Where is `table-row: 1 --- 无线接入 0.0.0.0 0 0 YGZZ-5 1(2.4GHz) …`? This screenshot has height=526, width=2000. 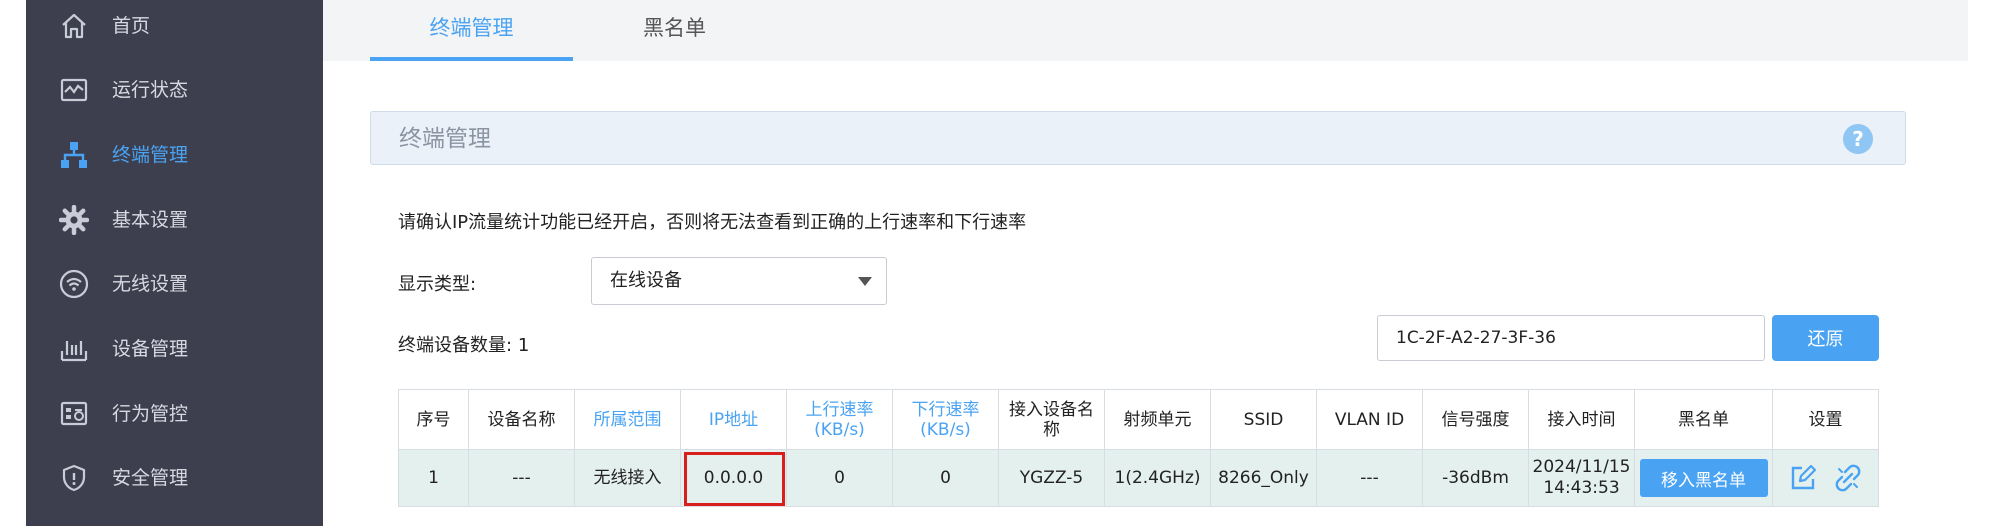
table-row: 1 --- 无线接入 0.0.0.0 0 0 YGZZ-5 1(2.4GHz) … is located at coordinates (1138, 478).